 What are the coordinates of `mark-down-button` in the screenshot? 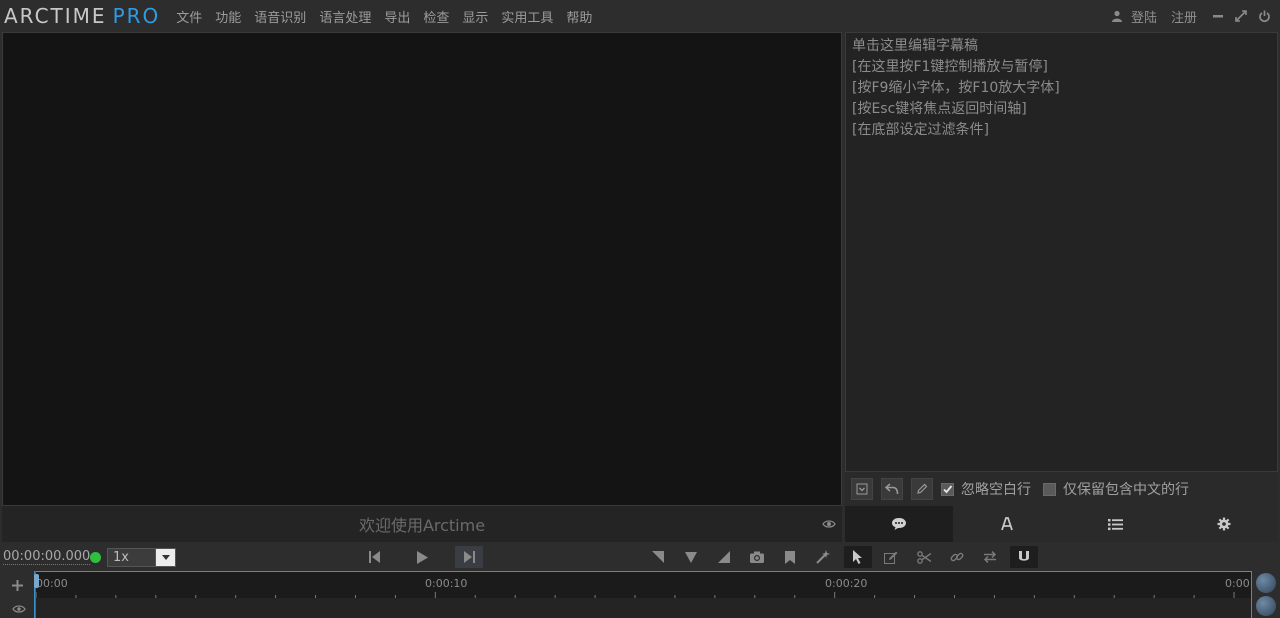 It's located at (691, 557).